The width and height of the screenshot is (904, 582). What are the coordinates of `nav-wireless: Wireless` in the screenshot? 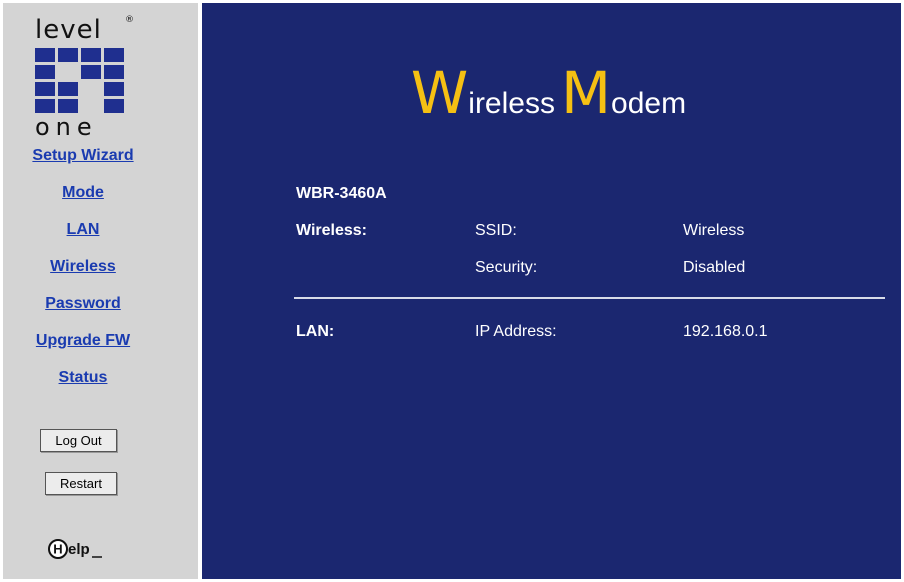 It's located at (83, 272).